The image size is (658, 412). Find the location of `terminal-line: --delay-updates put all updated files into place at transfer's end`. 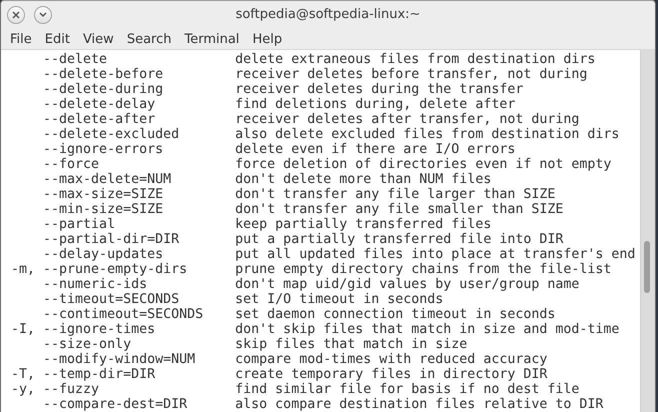

terminal-line: --delay-updates put all updated files into place at transfer's end is located at coordinates (339, 254).